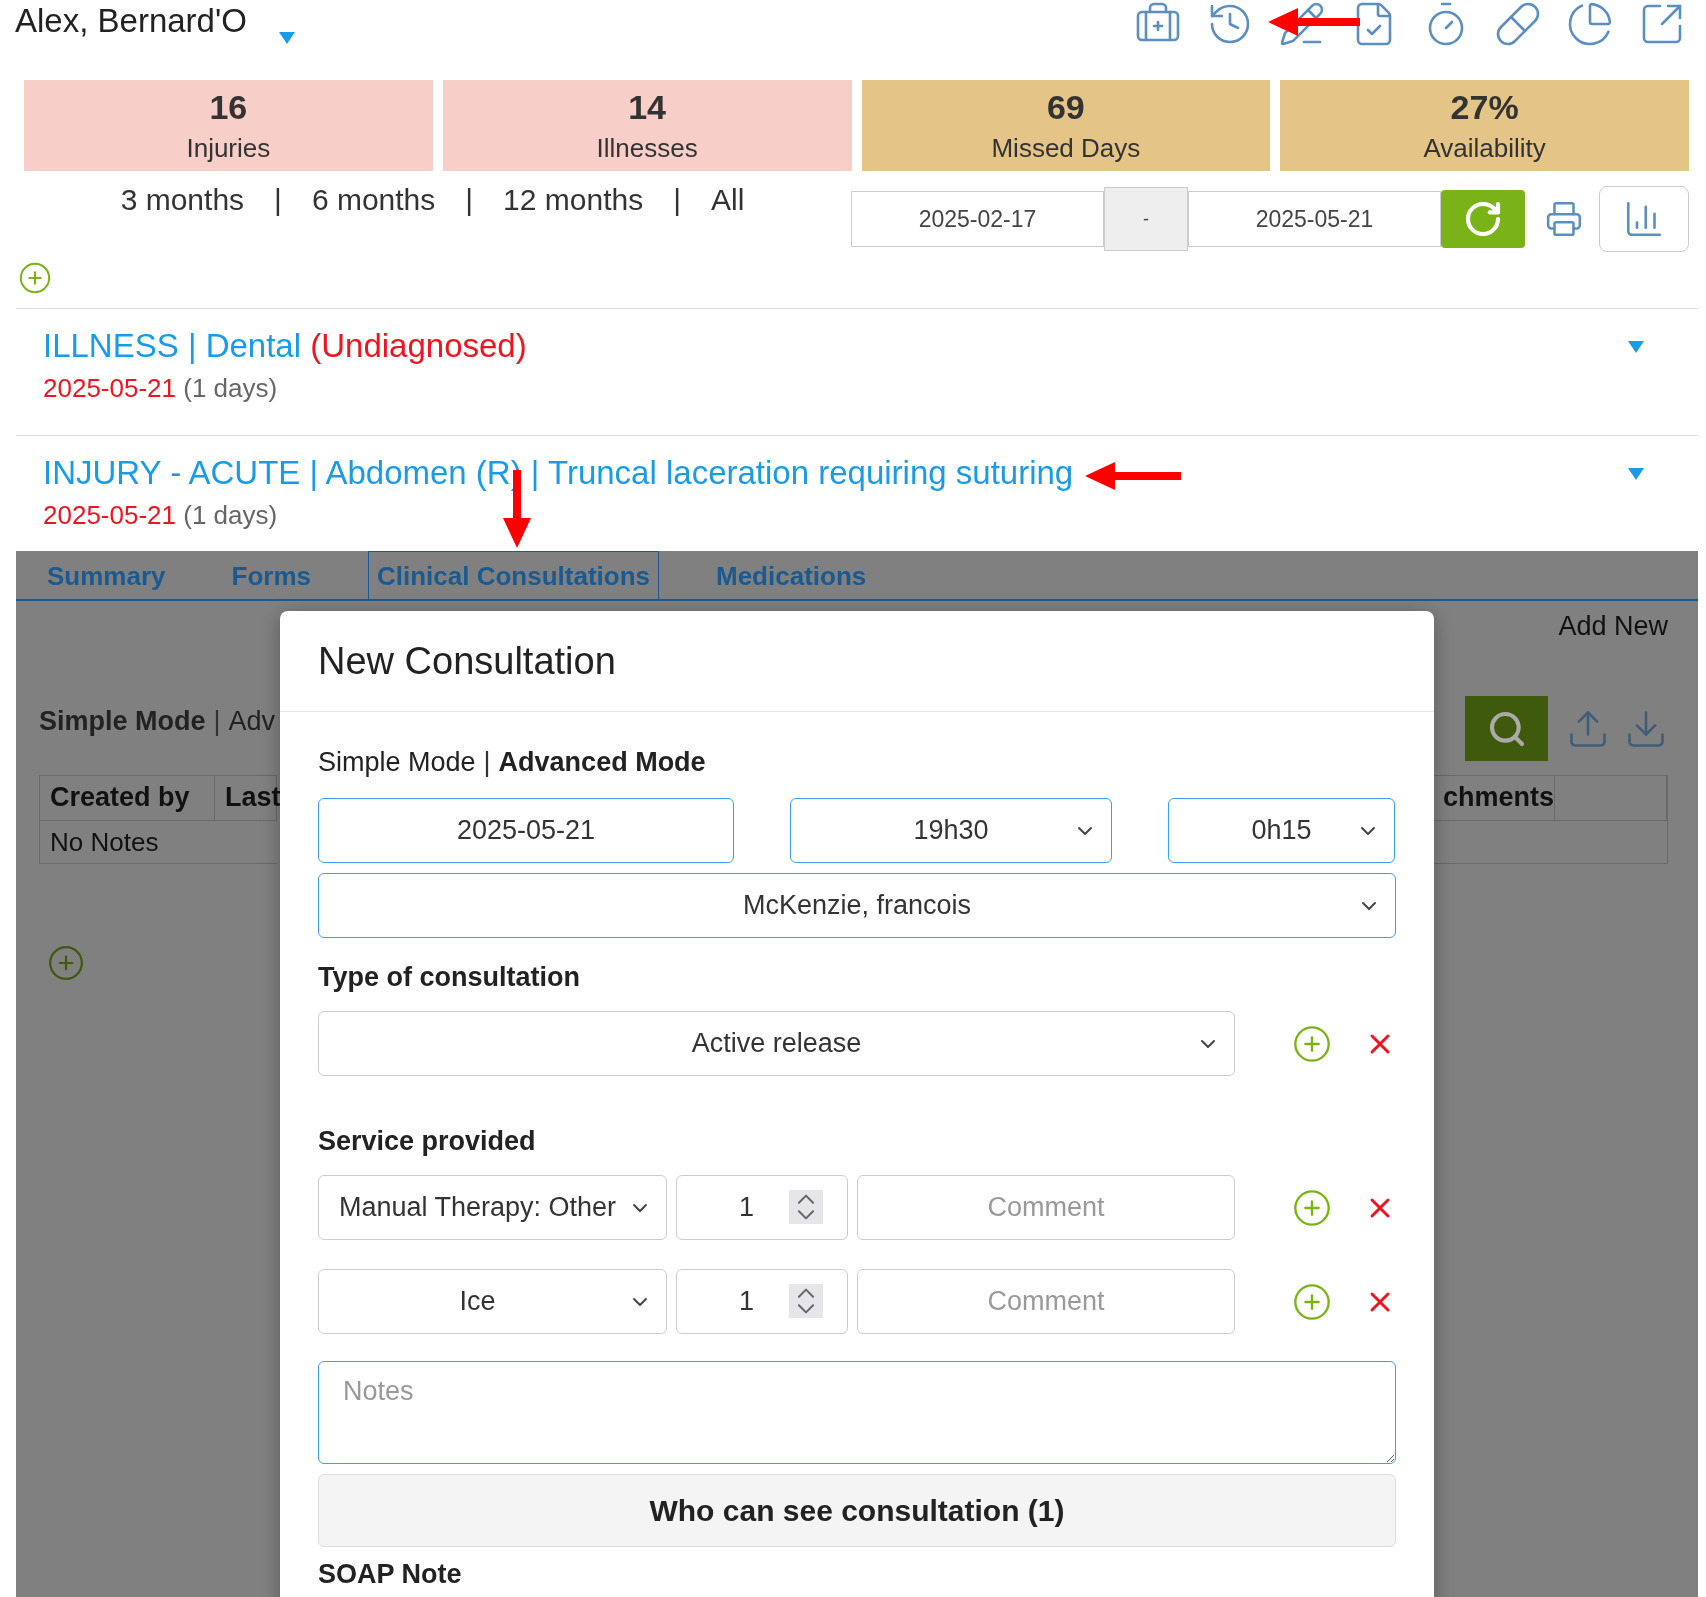  What do you see at coordinates (131, 21) in the screenshot?
I see `patient-name: Alex, Bernard'O` at bounding box center [131, 21].